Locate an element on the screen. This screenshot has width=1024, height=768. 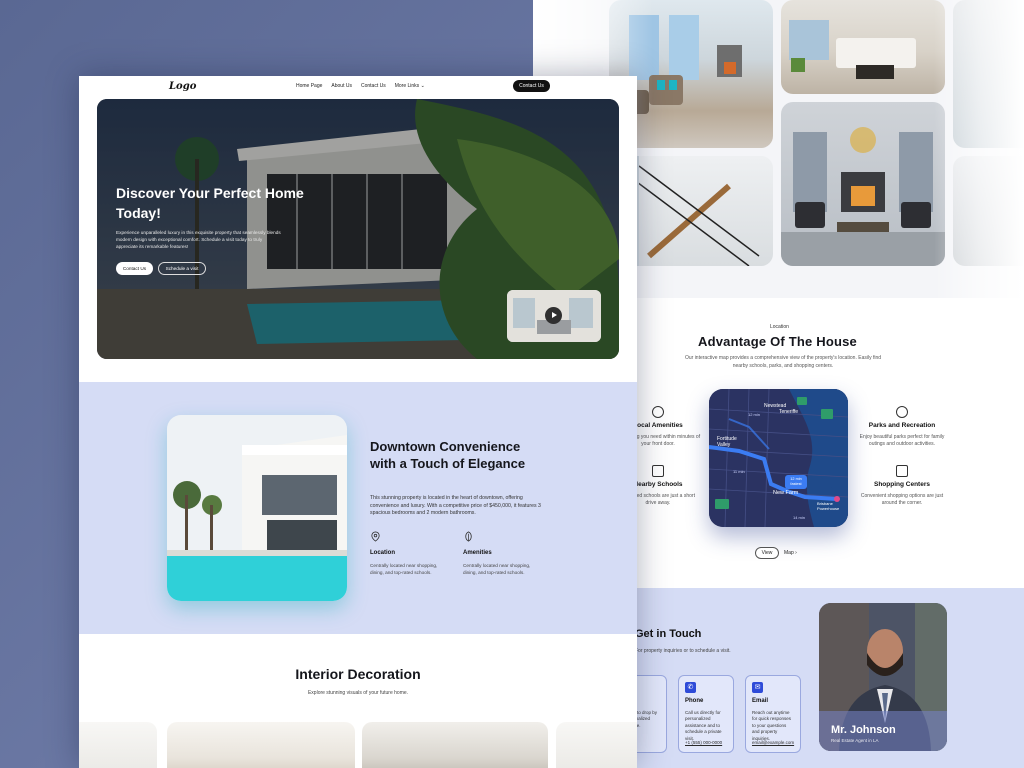
gallery-photo-bedroom is located at coordinates (863, 47).